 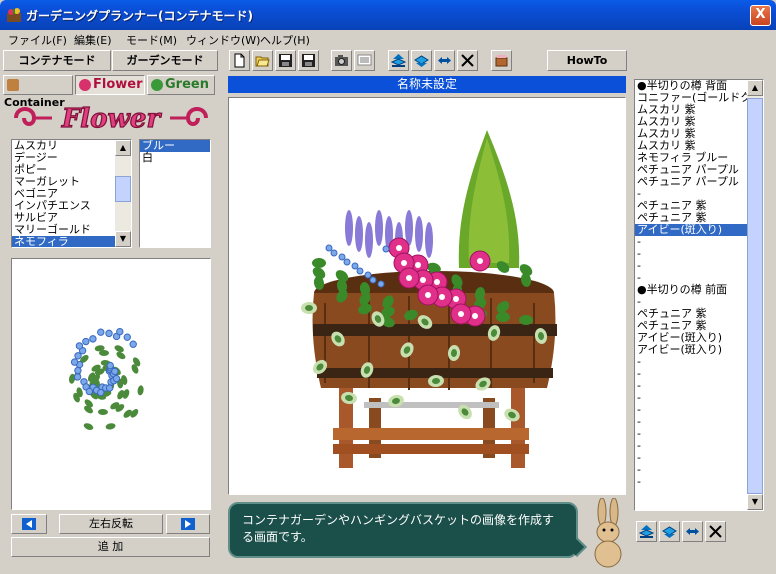 I want to click on camera-button, so click(x=341, y=60).